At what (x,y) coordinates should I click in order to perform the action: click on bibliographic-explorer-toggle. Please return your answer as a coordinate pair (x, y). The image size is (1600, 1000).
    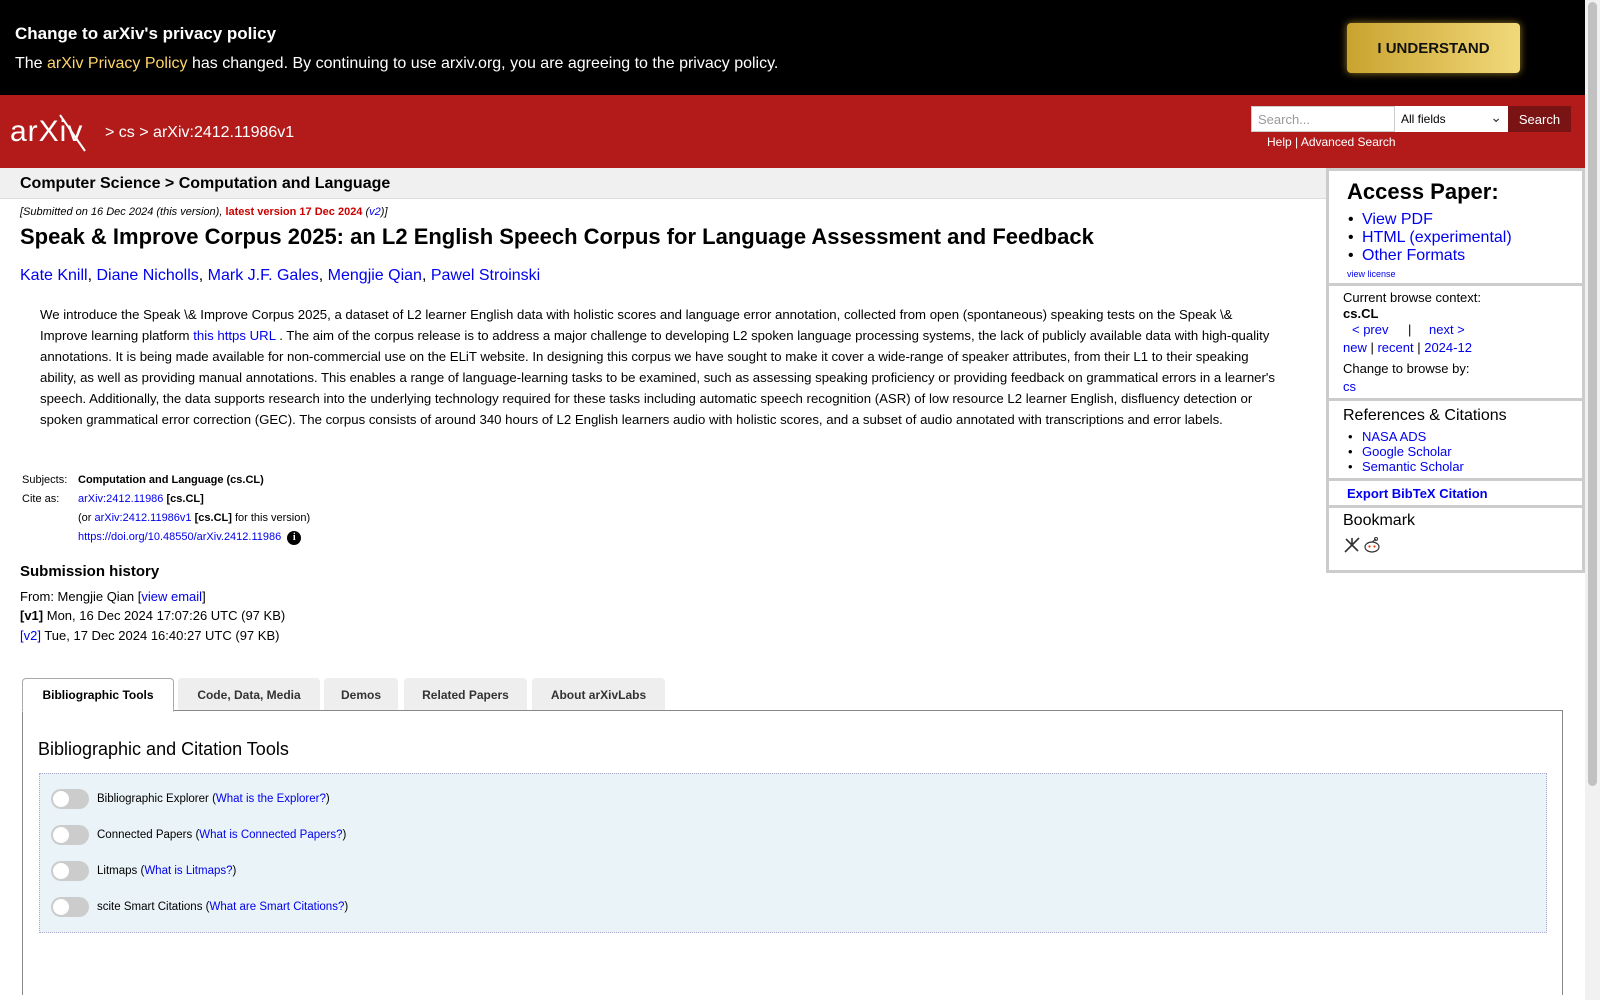
    Looking at the image, I should click on (70, 799).